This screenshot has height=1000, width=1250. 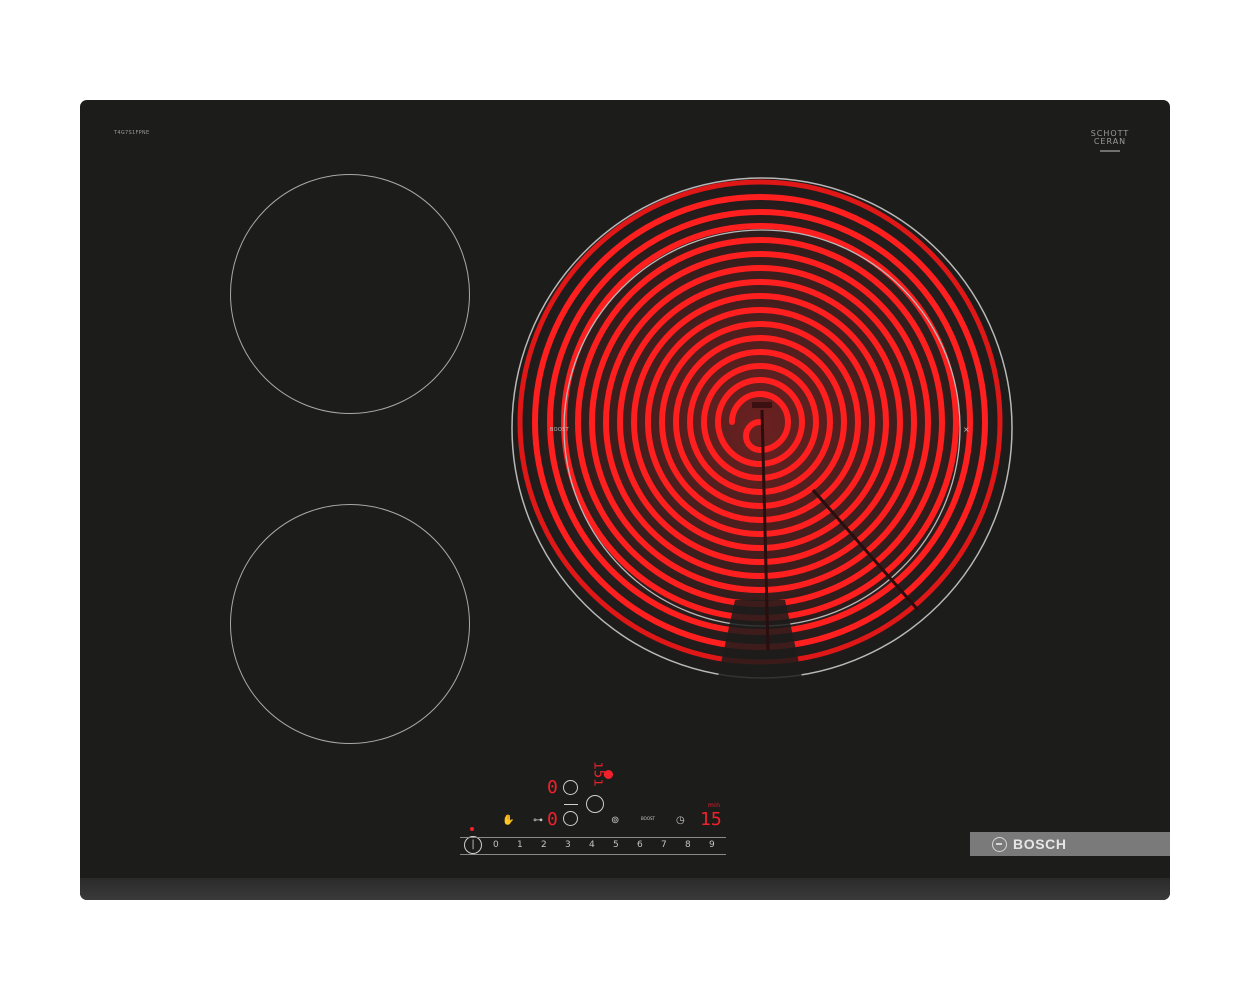 I want to click on slider-level-0: 0, so click(x=496, y=845).